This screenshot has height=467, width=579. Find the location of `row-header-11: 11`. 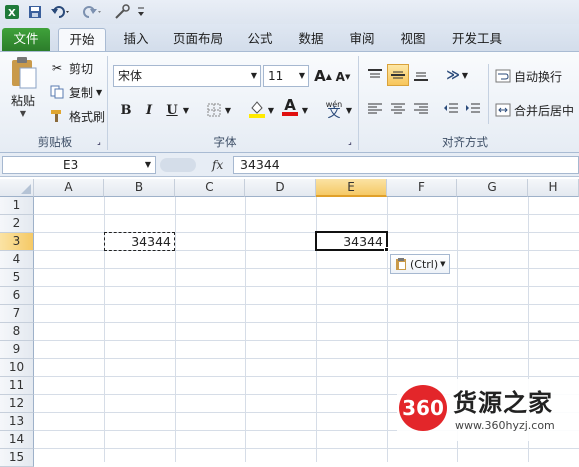

row-header-11: 11 is located at coordinates (17, 386).